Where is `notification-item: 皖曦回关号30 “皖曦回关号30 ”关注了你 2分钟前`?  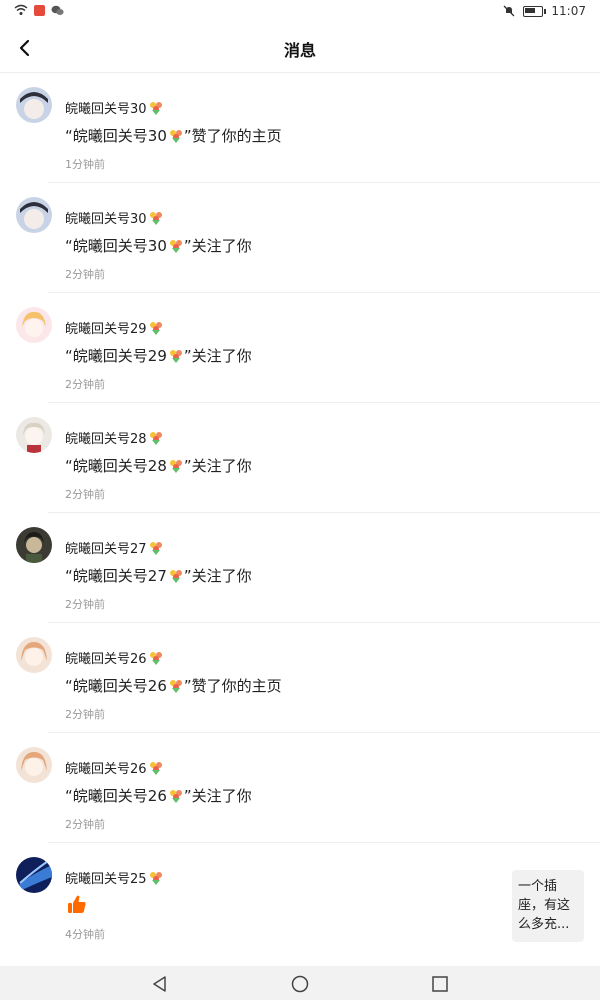
notification-item: 皖曦回关号30 “皖曦回关号30 ”关注了你 2分钟前 is located at coordinates (300, 238).